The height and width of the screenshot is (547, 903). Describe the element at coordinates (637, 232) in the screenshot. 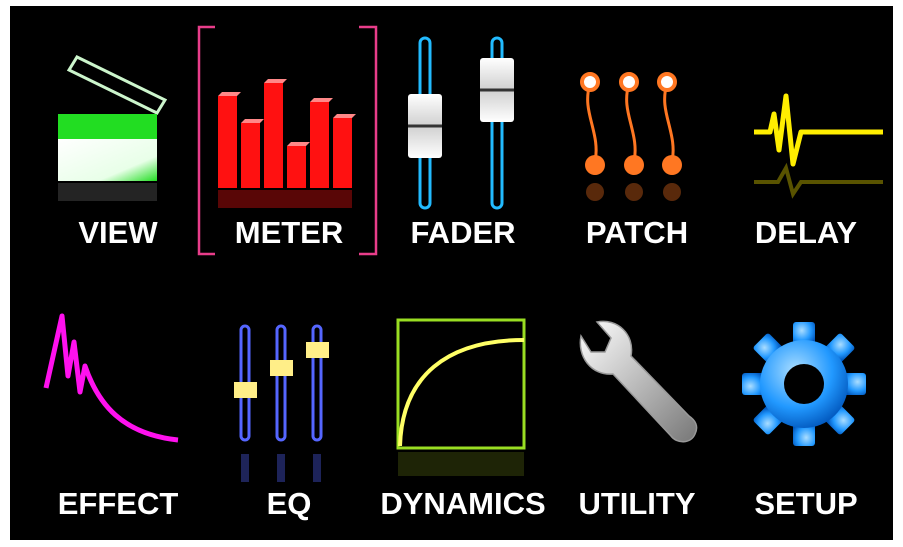

I see `menu-label: PATCH` at that location.